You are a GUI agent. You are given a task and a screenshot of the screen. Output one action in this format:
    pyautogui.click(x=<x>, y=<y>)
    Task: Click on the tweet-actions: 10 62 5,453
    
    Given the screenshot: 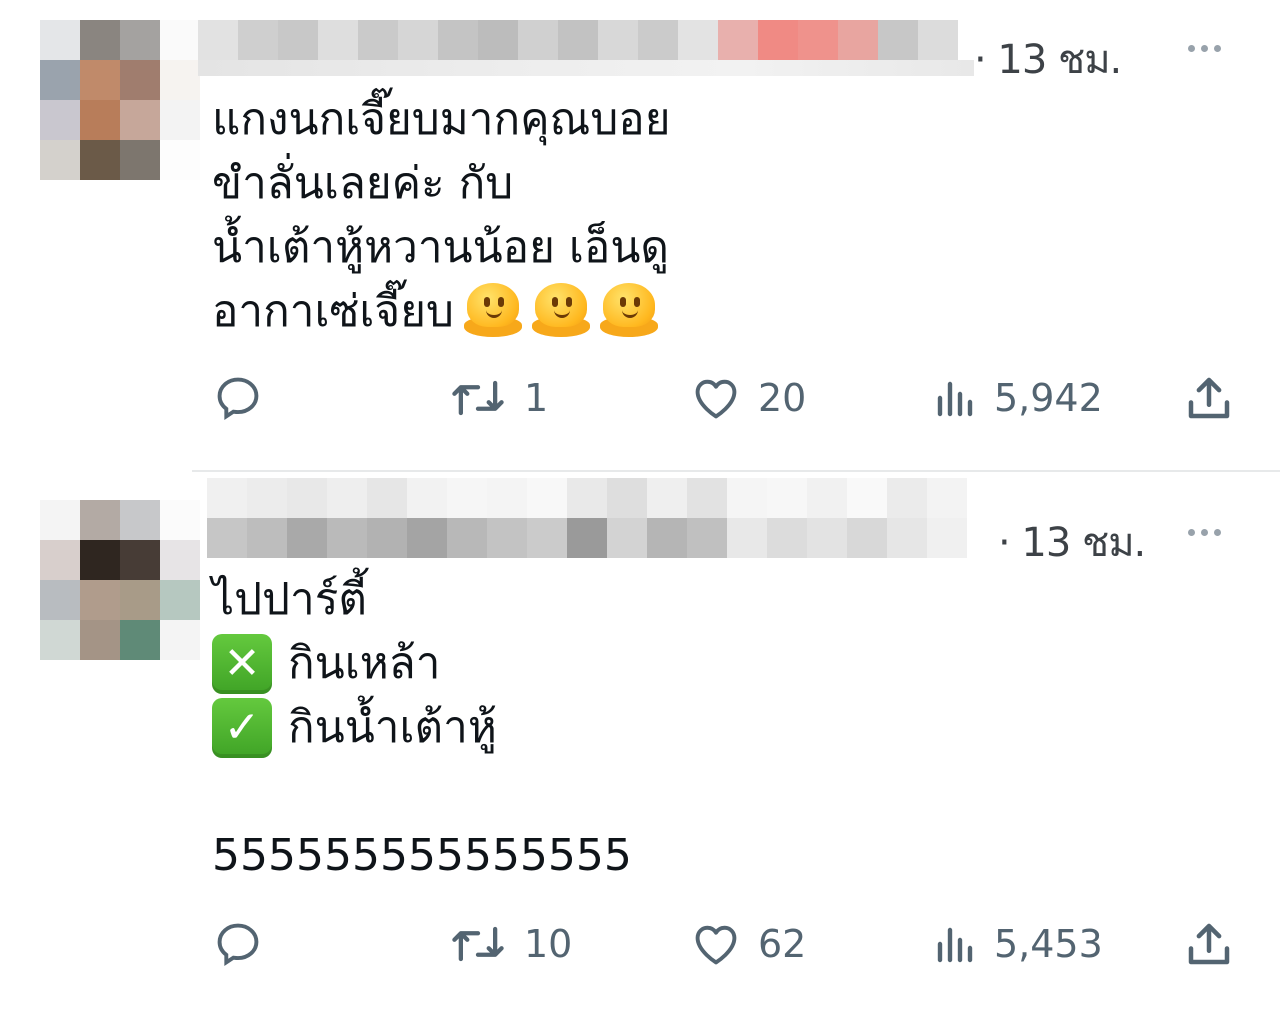 What is the action you would take?
    pyautogui.click(x=727, y=944)
    